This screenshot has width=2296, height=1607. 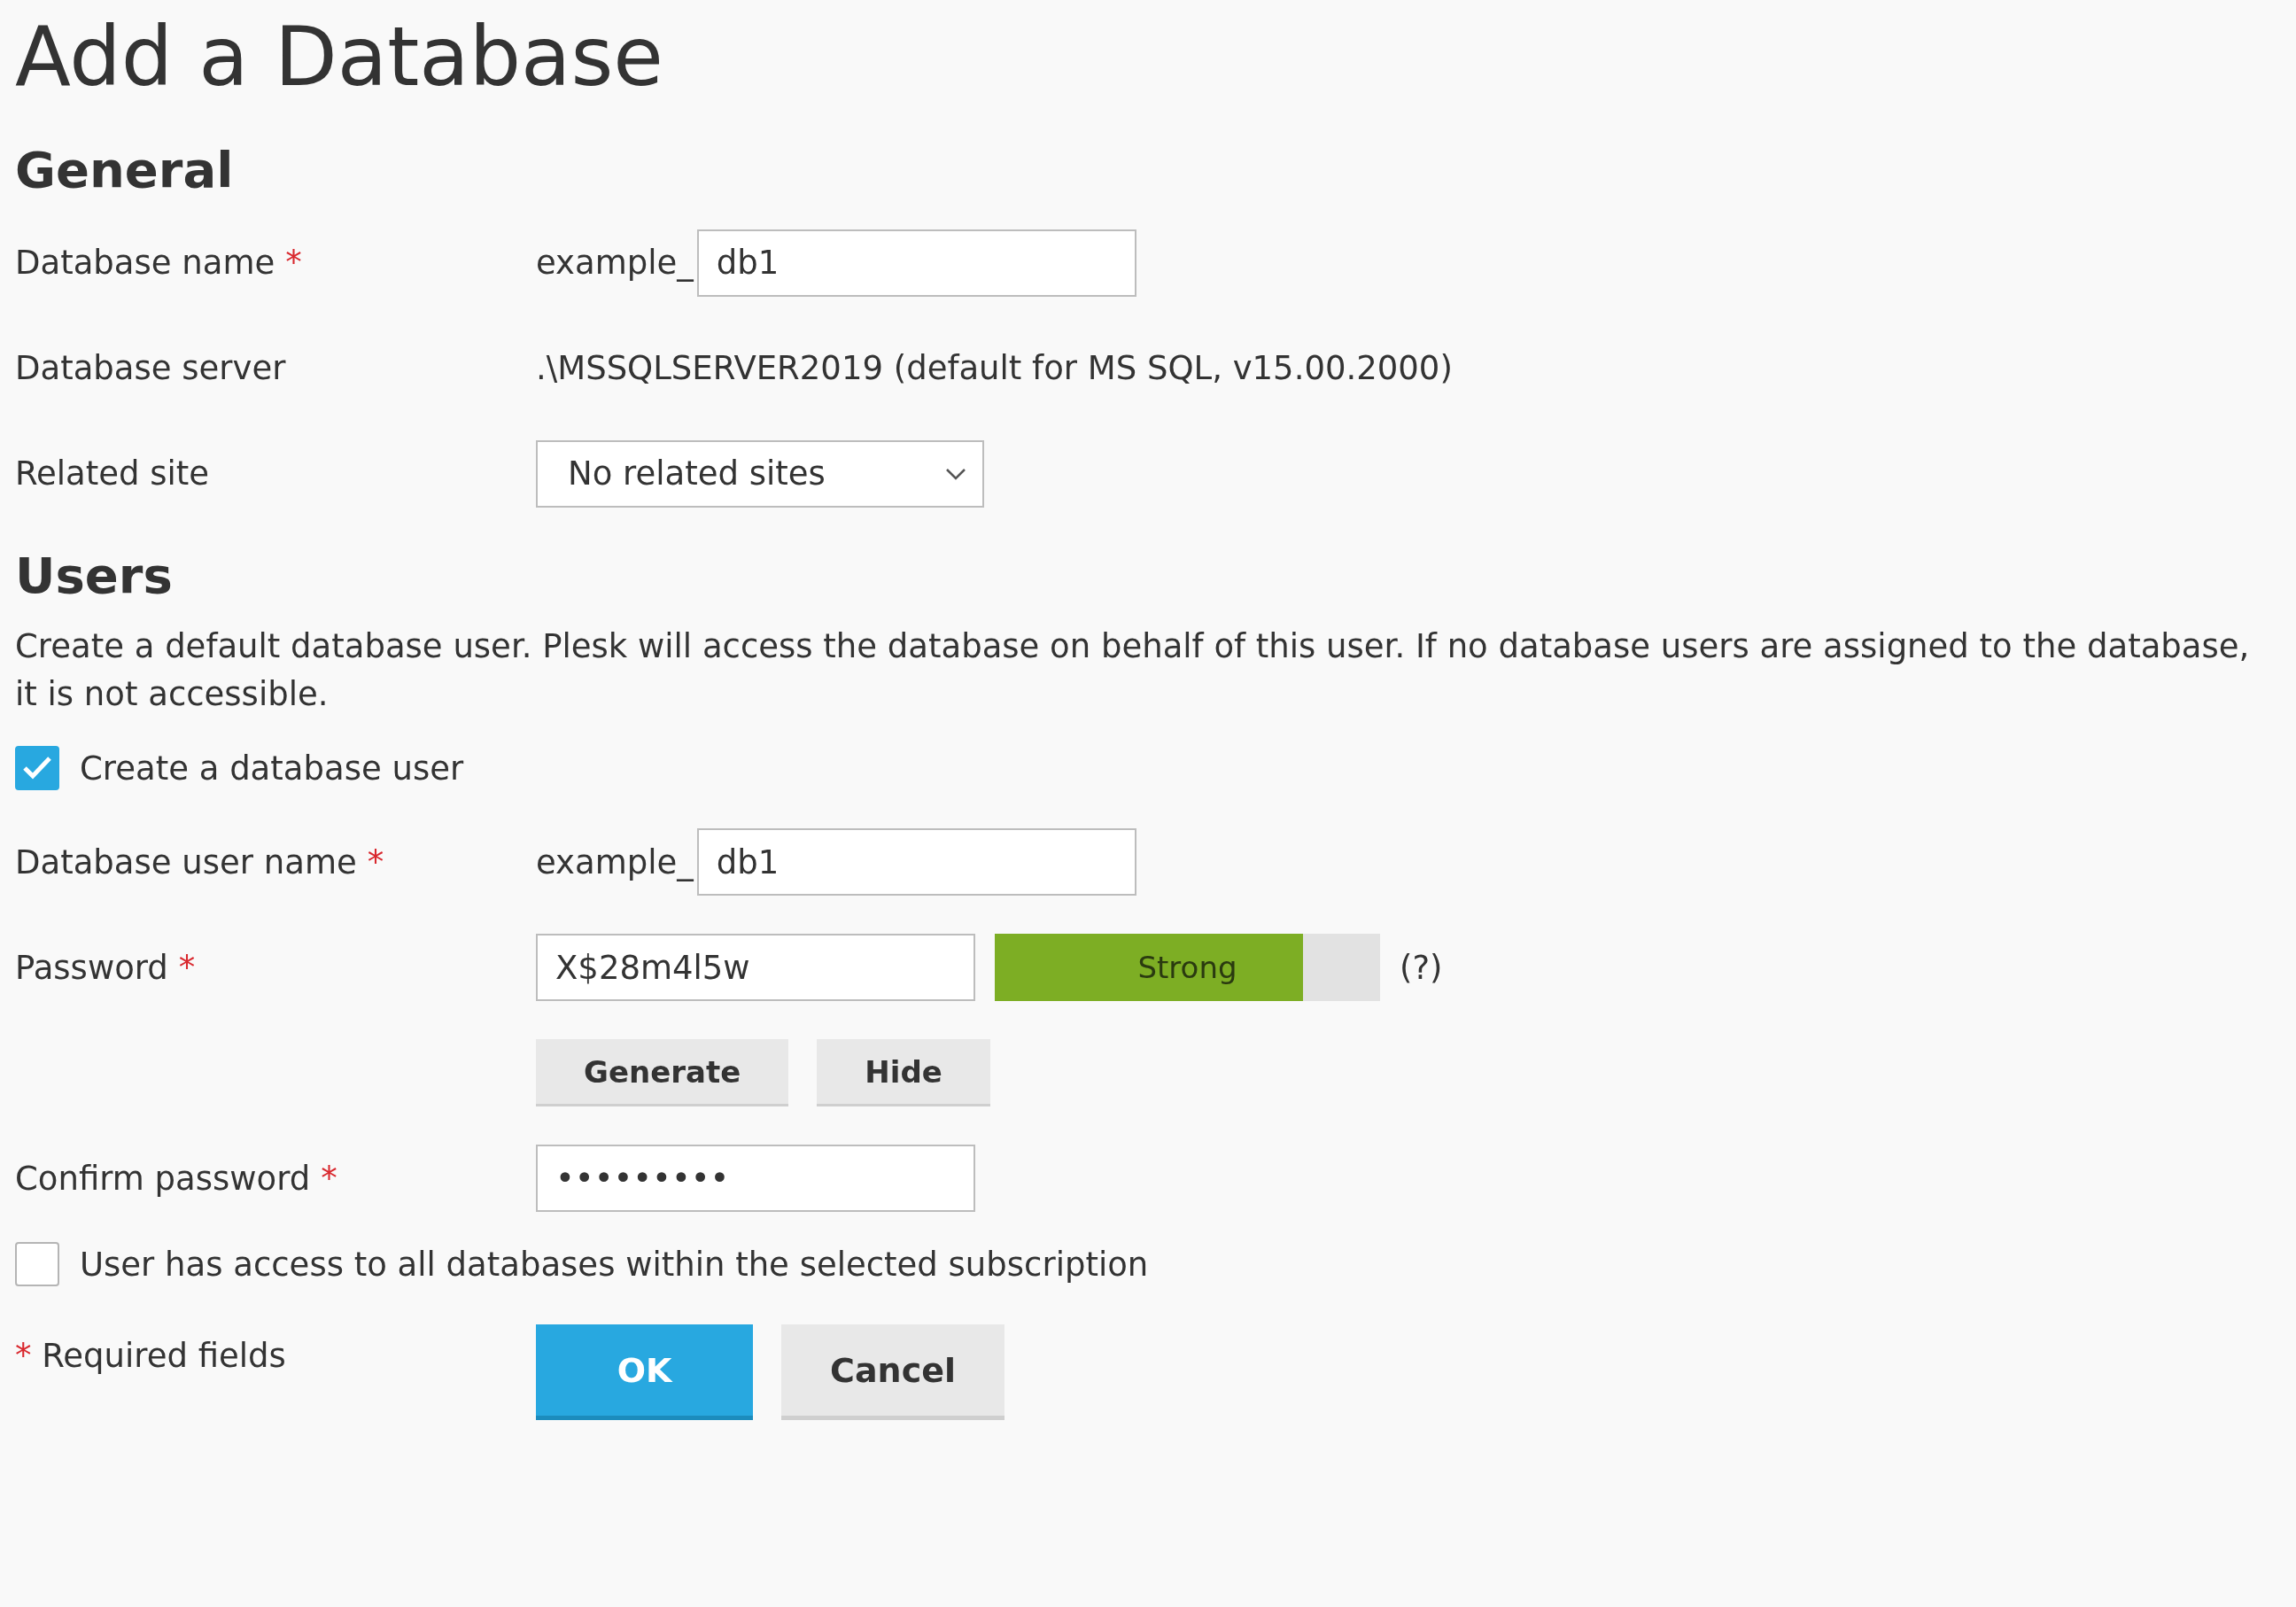 What do you see at coordinates (893, 1372) in the screenshot?
I see `cancel-button: Cancel` at bounding box center [893, 1372].